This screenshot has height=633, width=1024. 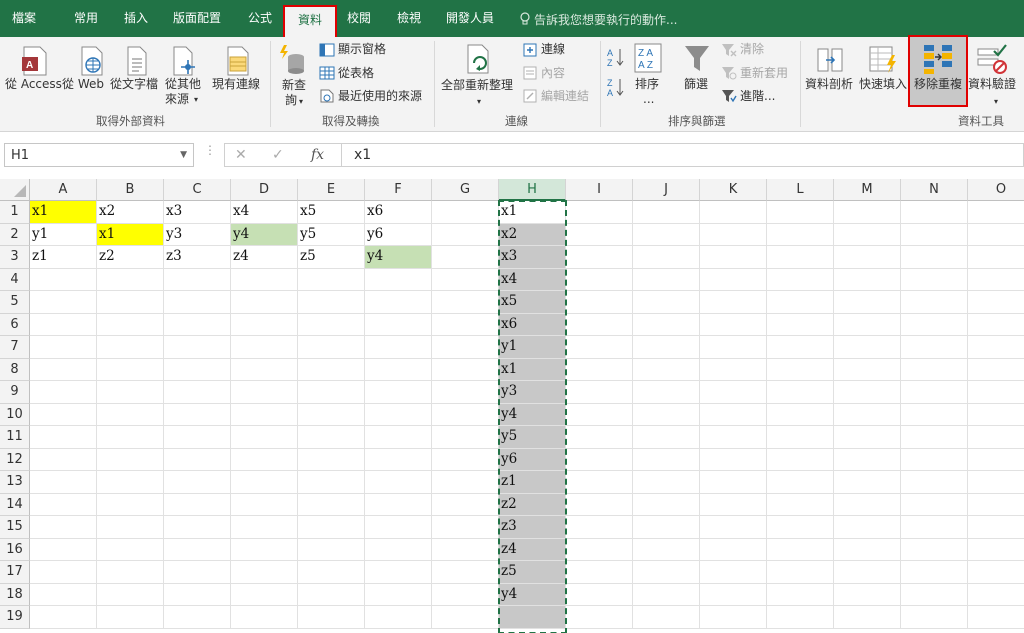 I want to click on cell-l10, so click(x=800, y=414).